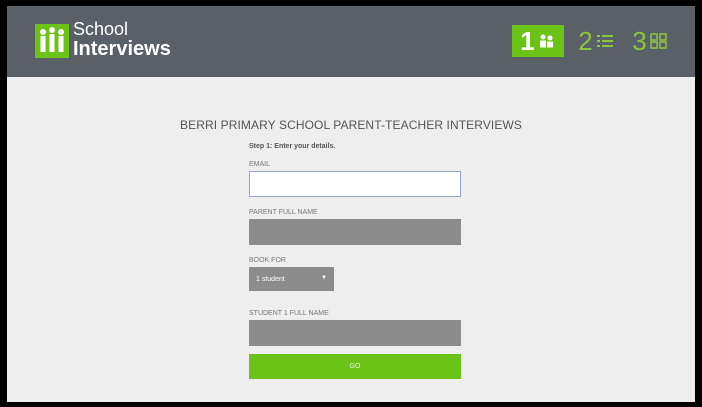 The width and height of the screenshot is (702, 407). Describe the element at coordinates (291, 279) in the screenshot. I see `book-for-select: 1 student ▼` at that location.